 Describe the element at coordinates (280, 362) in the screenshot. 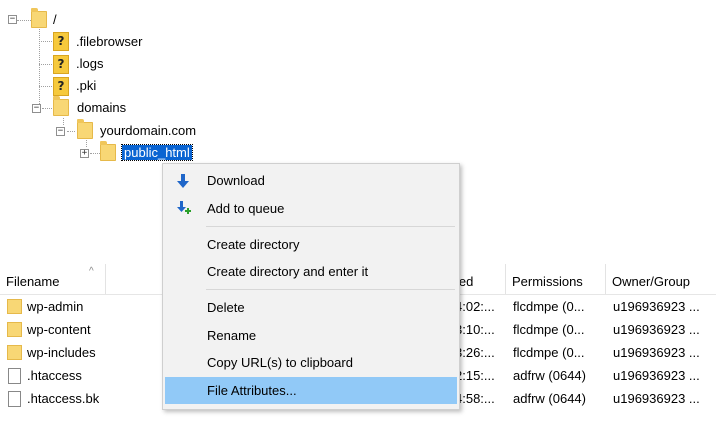

I see `menu-item-label: Copy URL(s) to clipboard` at that location.